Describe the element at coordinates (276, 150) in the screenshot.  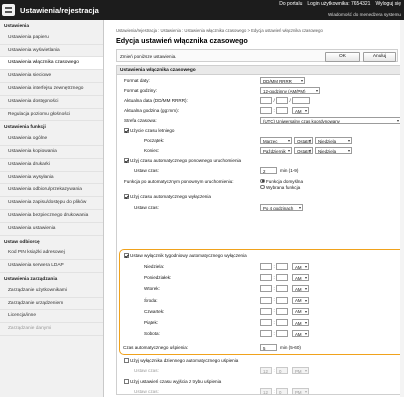
I see `dst-end-month-select: Październik` at that location.